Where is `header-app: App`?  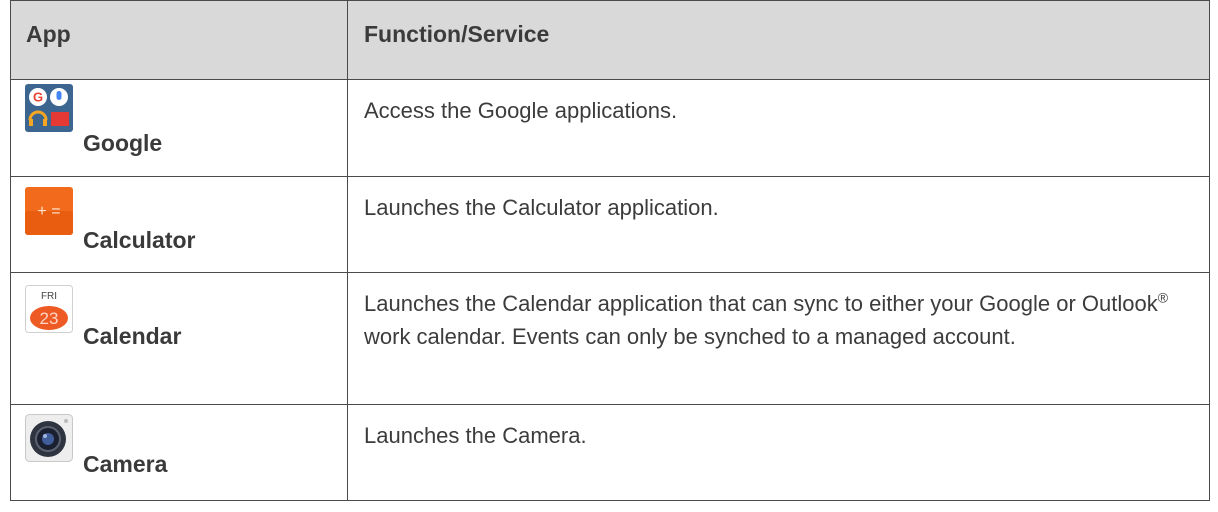 header-app: App is located at coordinates (179, 40).